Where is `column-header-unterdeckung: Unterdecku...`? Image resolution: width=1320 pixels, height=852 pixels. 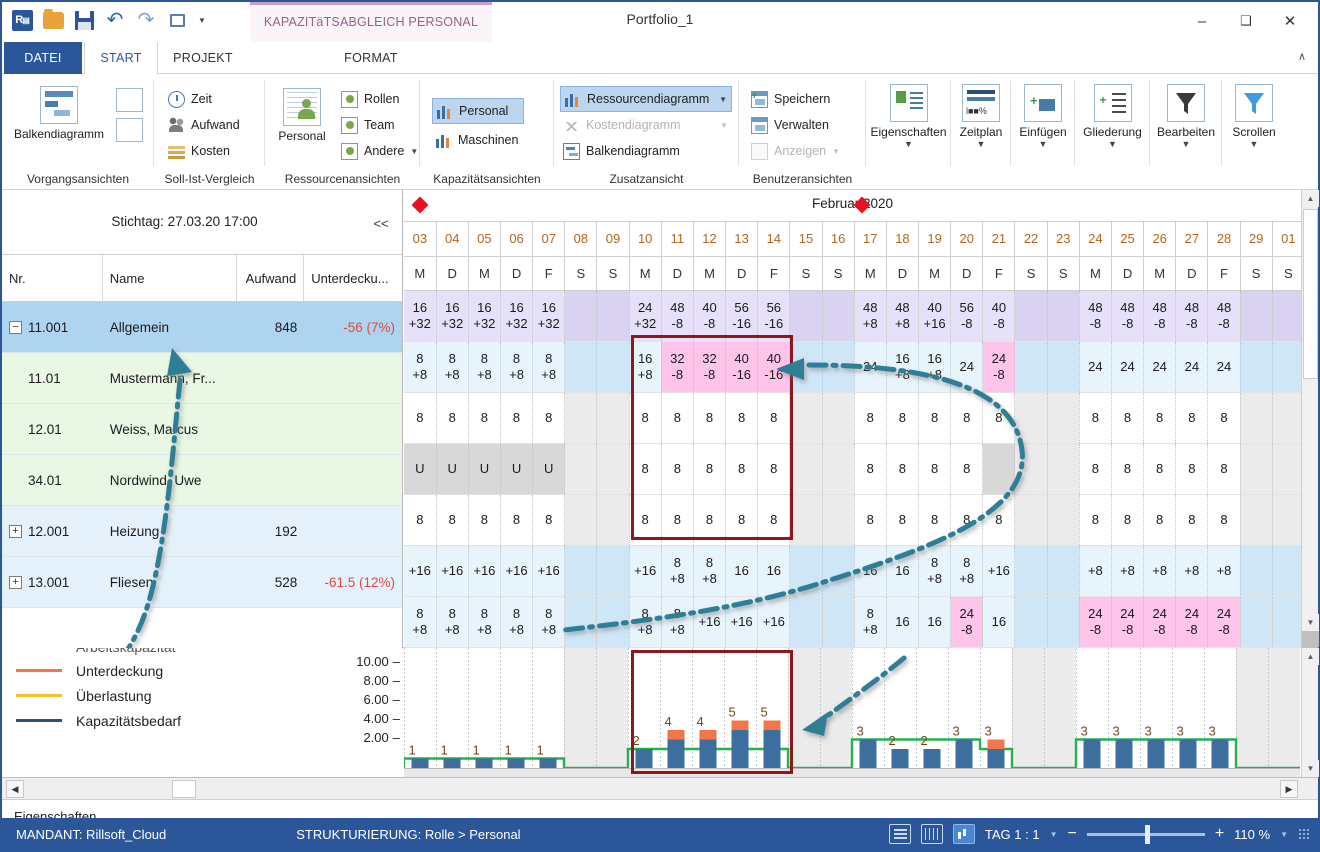 column-header-unterdeckung: Unterdecku... is located at coordinates (353, 278).